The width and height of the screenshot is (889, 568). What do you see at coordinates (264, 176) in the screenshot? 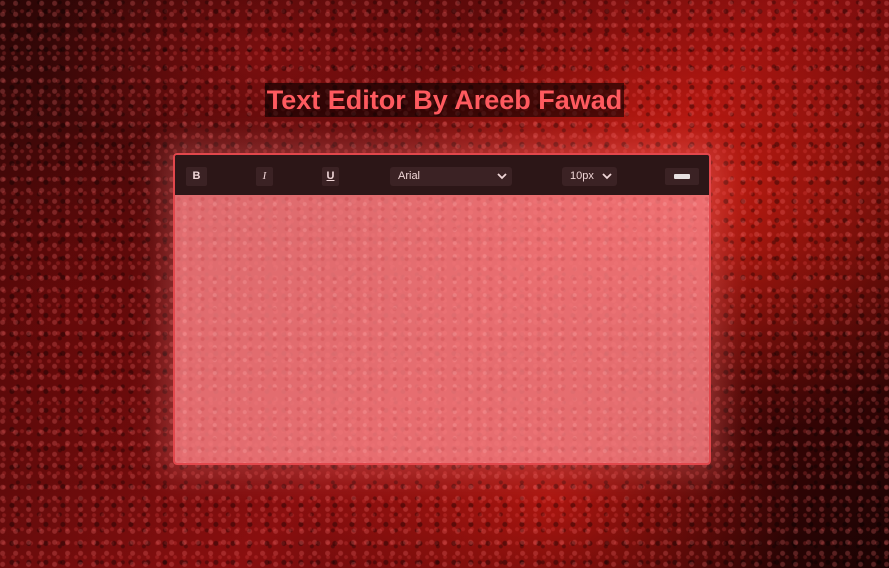
I see `italic-button: I` at bounding box center [264, 176].